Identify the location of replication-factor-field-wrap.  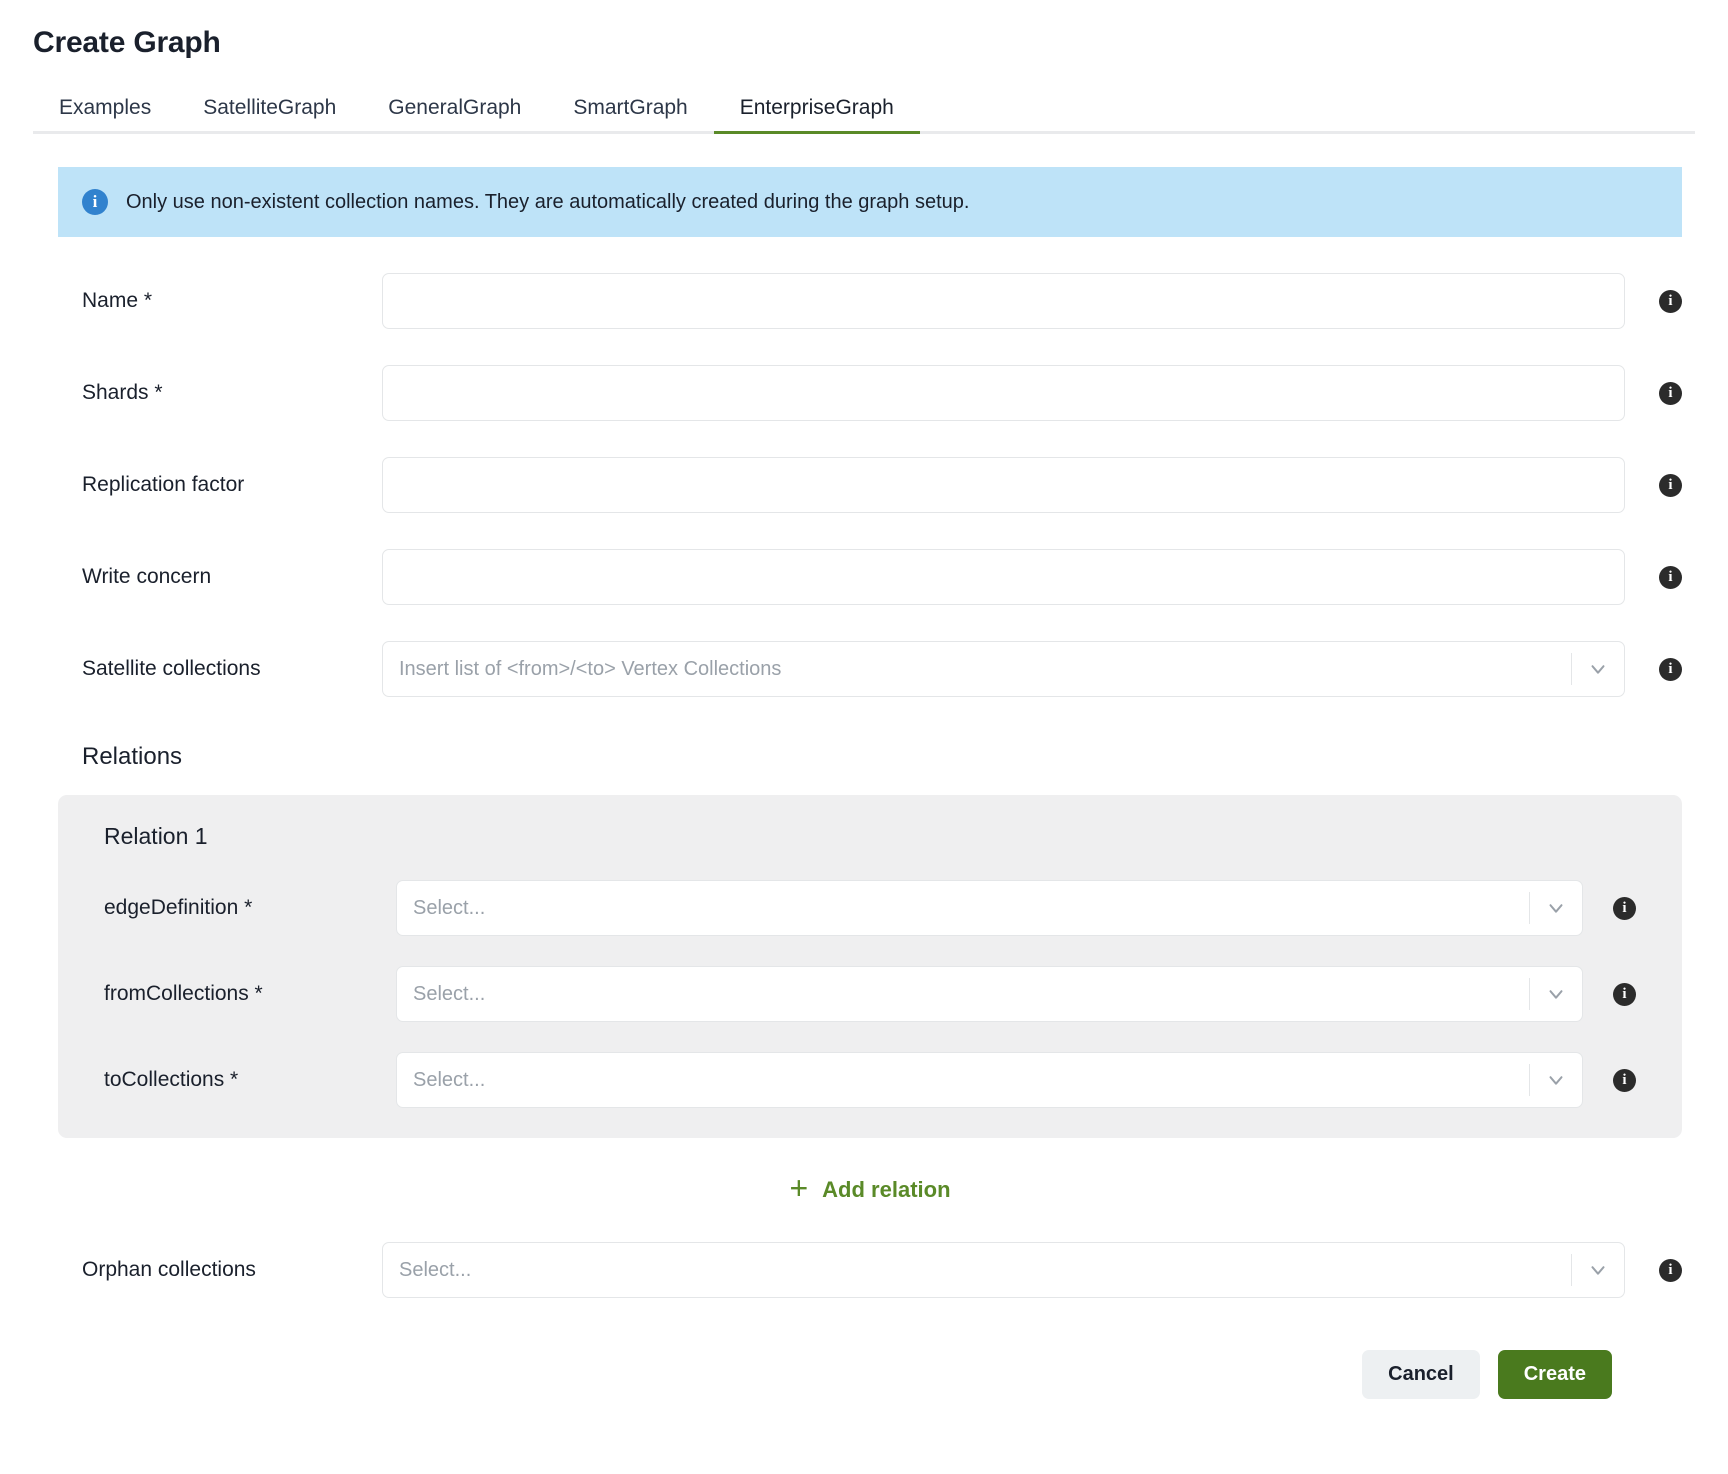
(1003, 485).